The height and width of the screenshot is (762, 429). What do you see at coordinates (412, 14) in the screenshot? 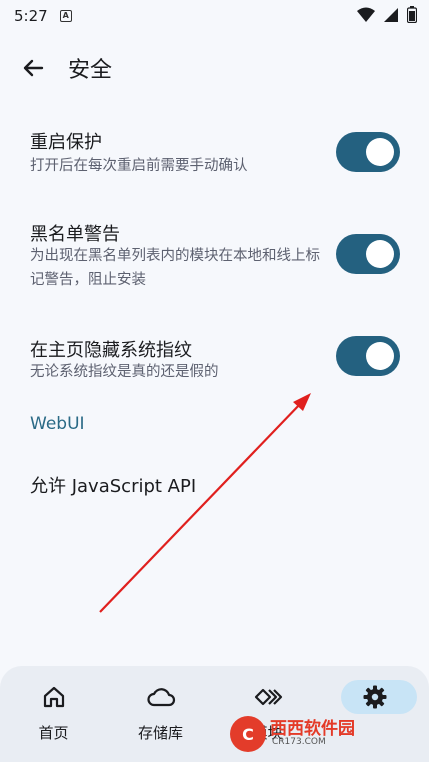
I see `battery-icon` at bounding box center [412, 14].